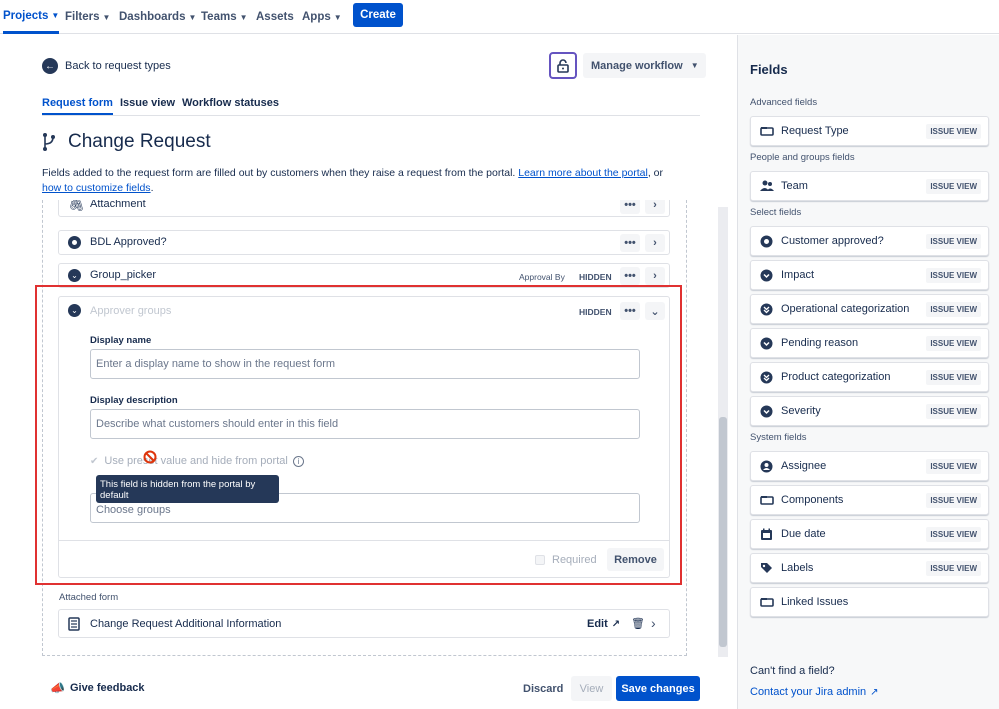  What do you see at coordinates (364, 242) in the screenshot?
I see `field-row-bdl-approved: BDL Approved? ••• ›` at bounding box center [364, 242].